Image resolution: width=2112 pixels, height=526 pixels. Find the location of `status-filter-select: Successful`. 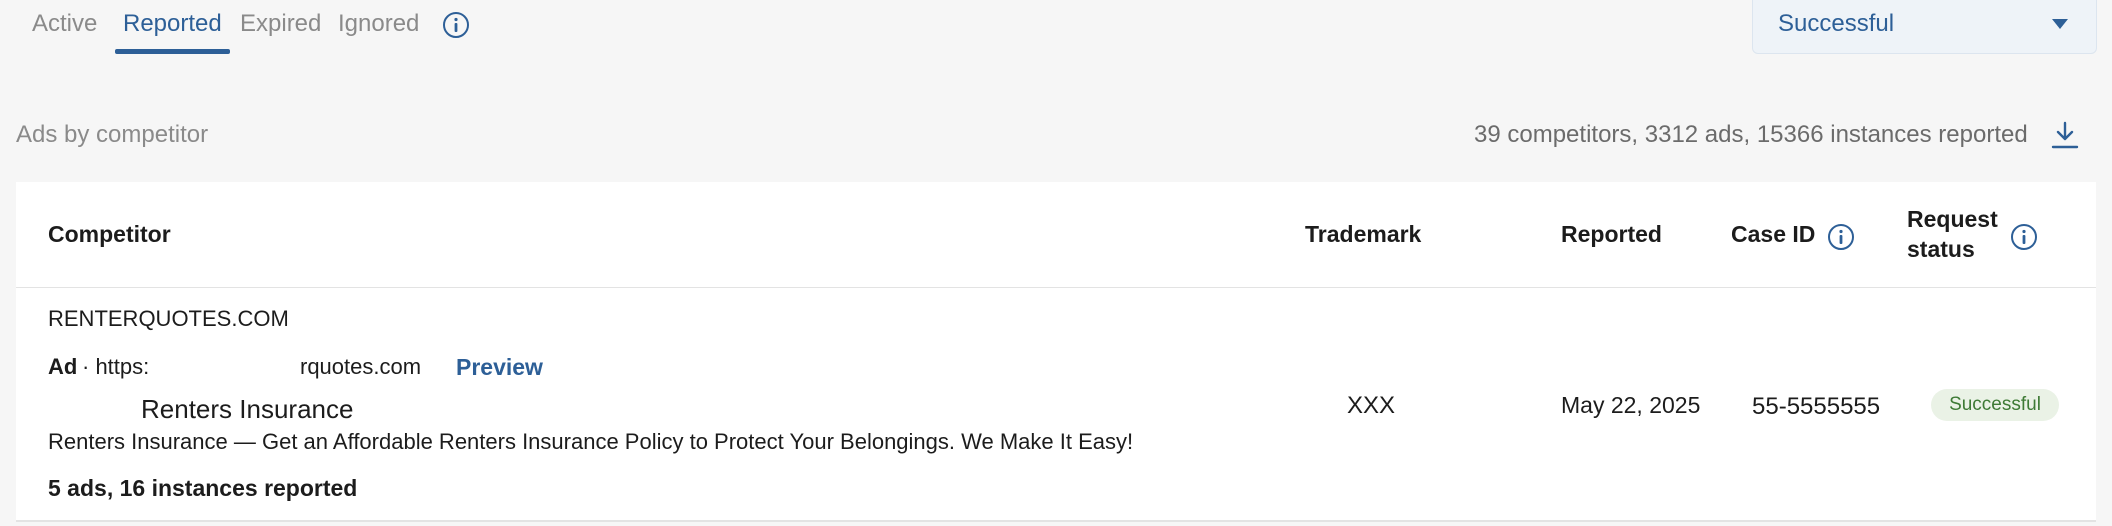

status-filter-select: Successful is located at coordinates (1924, 27).